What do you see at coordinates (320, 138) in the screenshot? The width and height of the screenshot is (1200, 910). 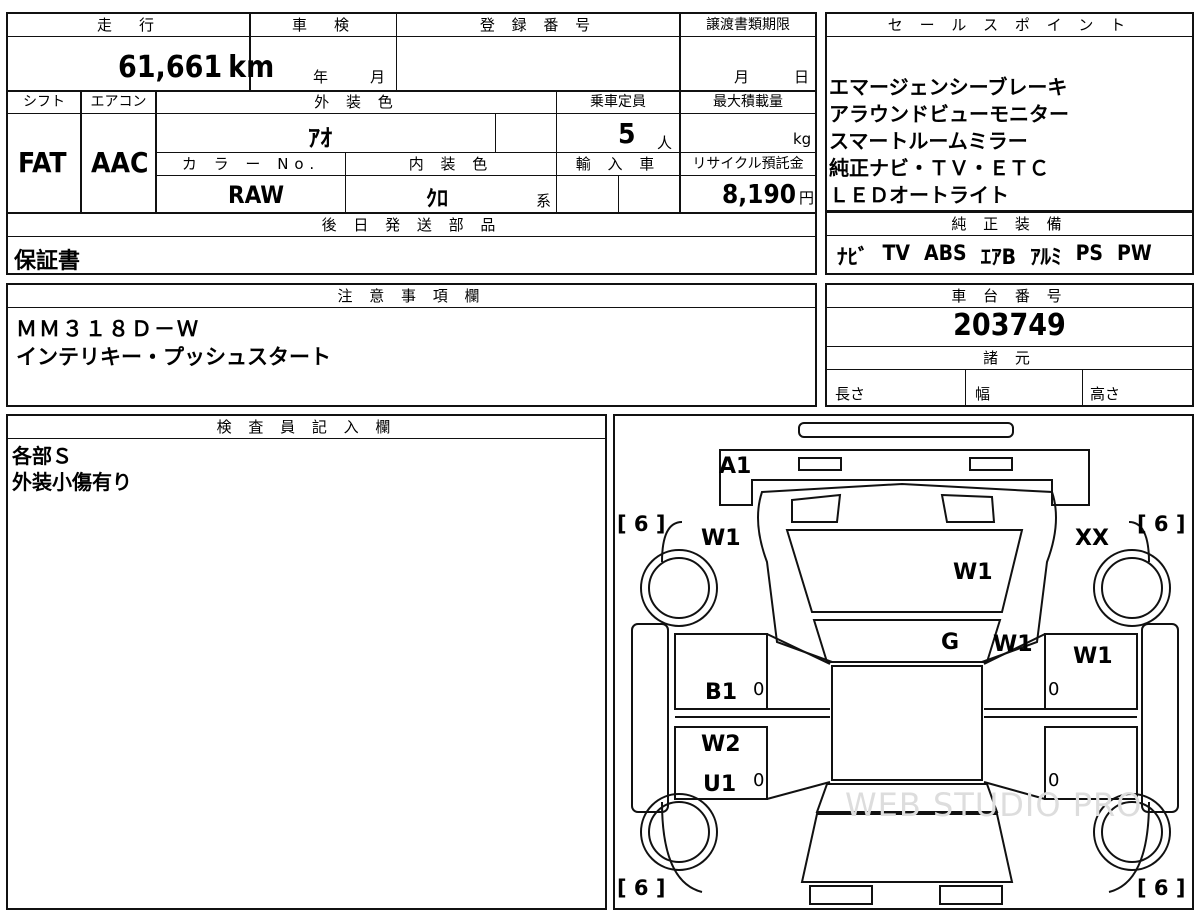 I see `exterior-color-value: ｱｵ` at bounding box center [320, 138].